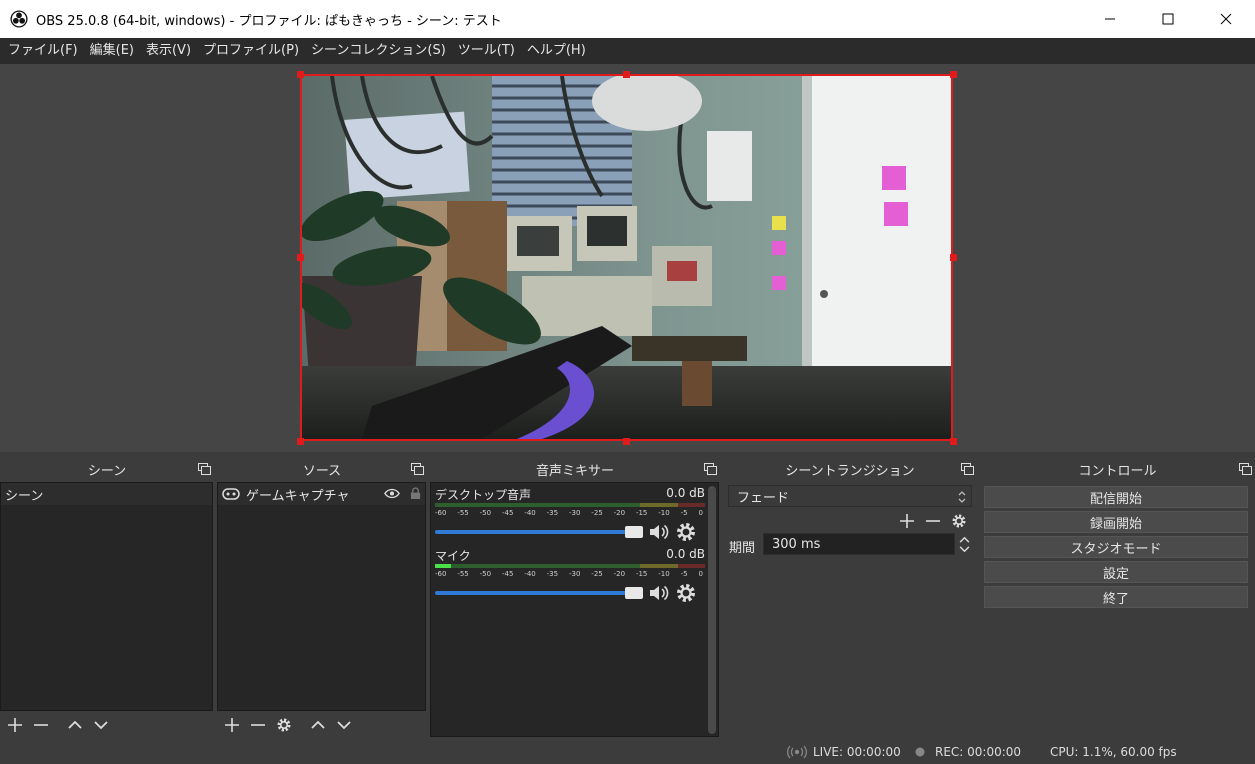 This screenshot has width=1255, height=764. What do you see at coordinates (298, 496) in the screenshot?
I see `source-name: ゲームキャプチャ` at bounding box center [298, 496].